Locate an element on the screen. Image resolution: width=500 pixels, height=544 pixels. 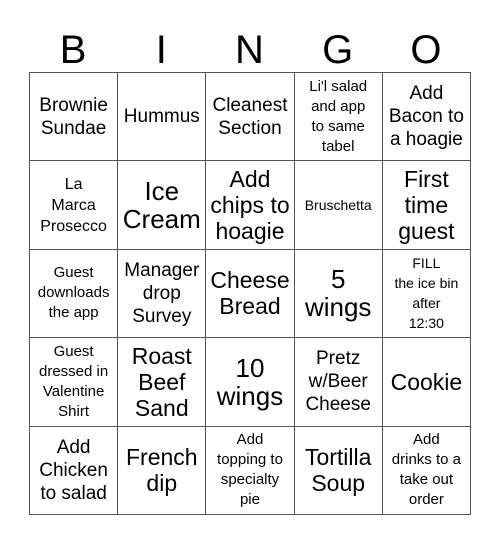
bingo-cell: Add drinks to a take out order is located at coordinates (426, 470).